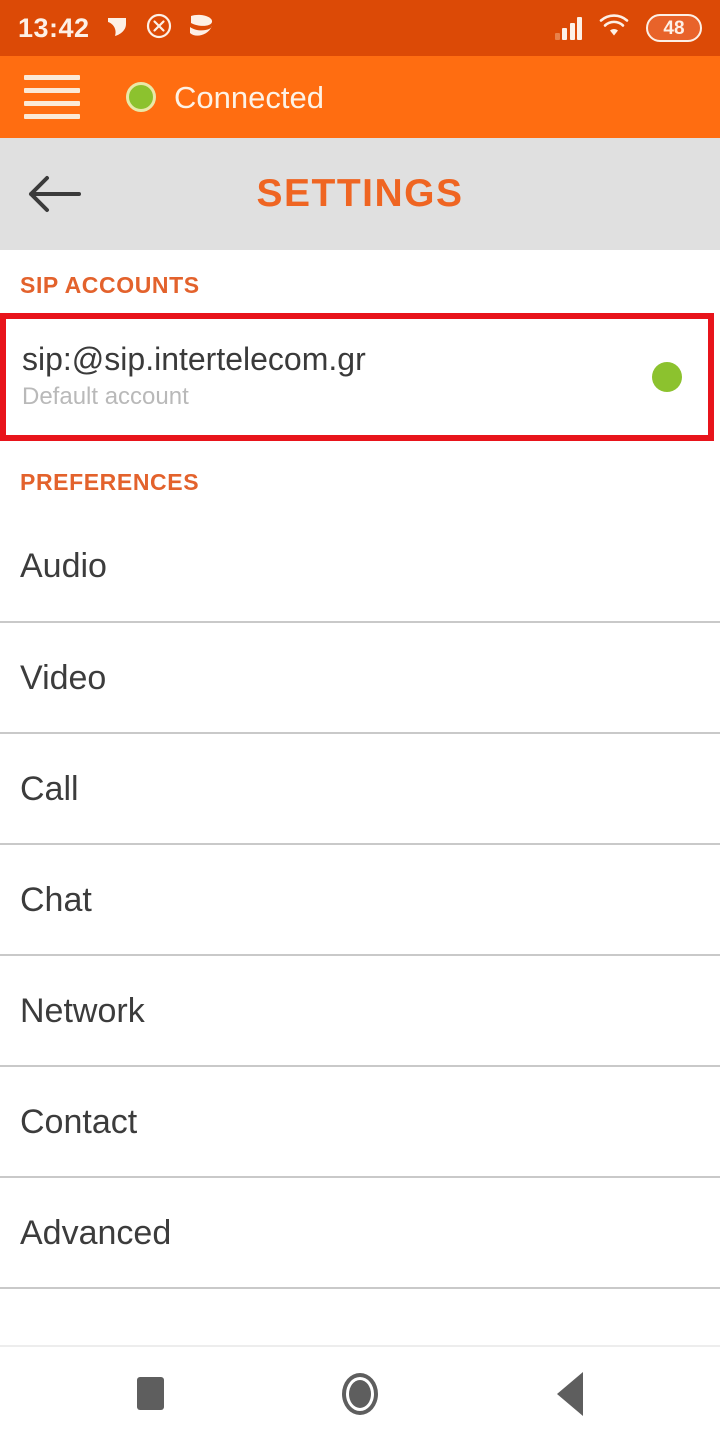 This screenshot has width=720, height=1440. Describe the element at coordinates (54, 27) in the screenshot. I see `status-bar-clock: 13:42` at that location.